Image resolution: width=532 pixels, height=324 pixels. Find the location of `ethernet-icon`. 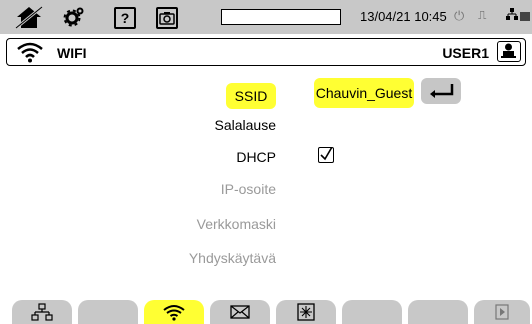

ethernet-icon is located at coordinates (42, 312).